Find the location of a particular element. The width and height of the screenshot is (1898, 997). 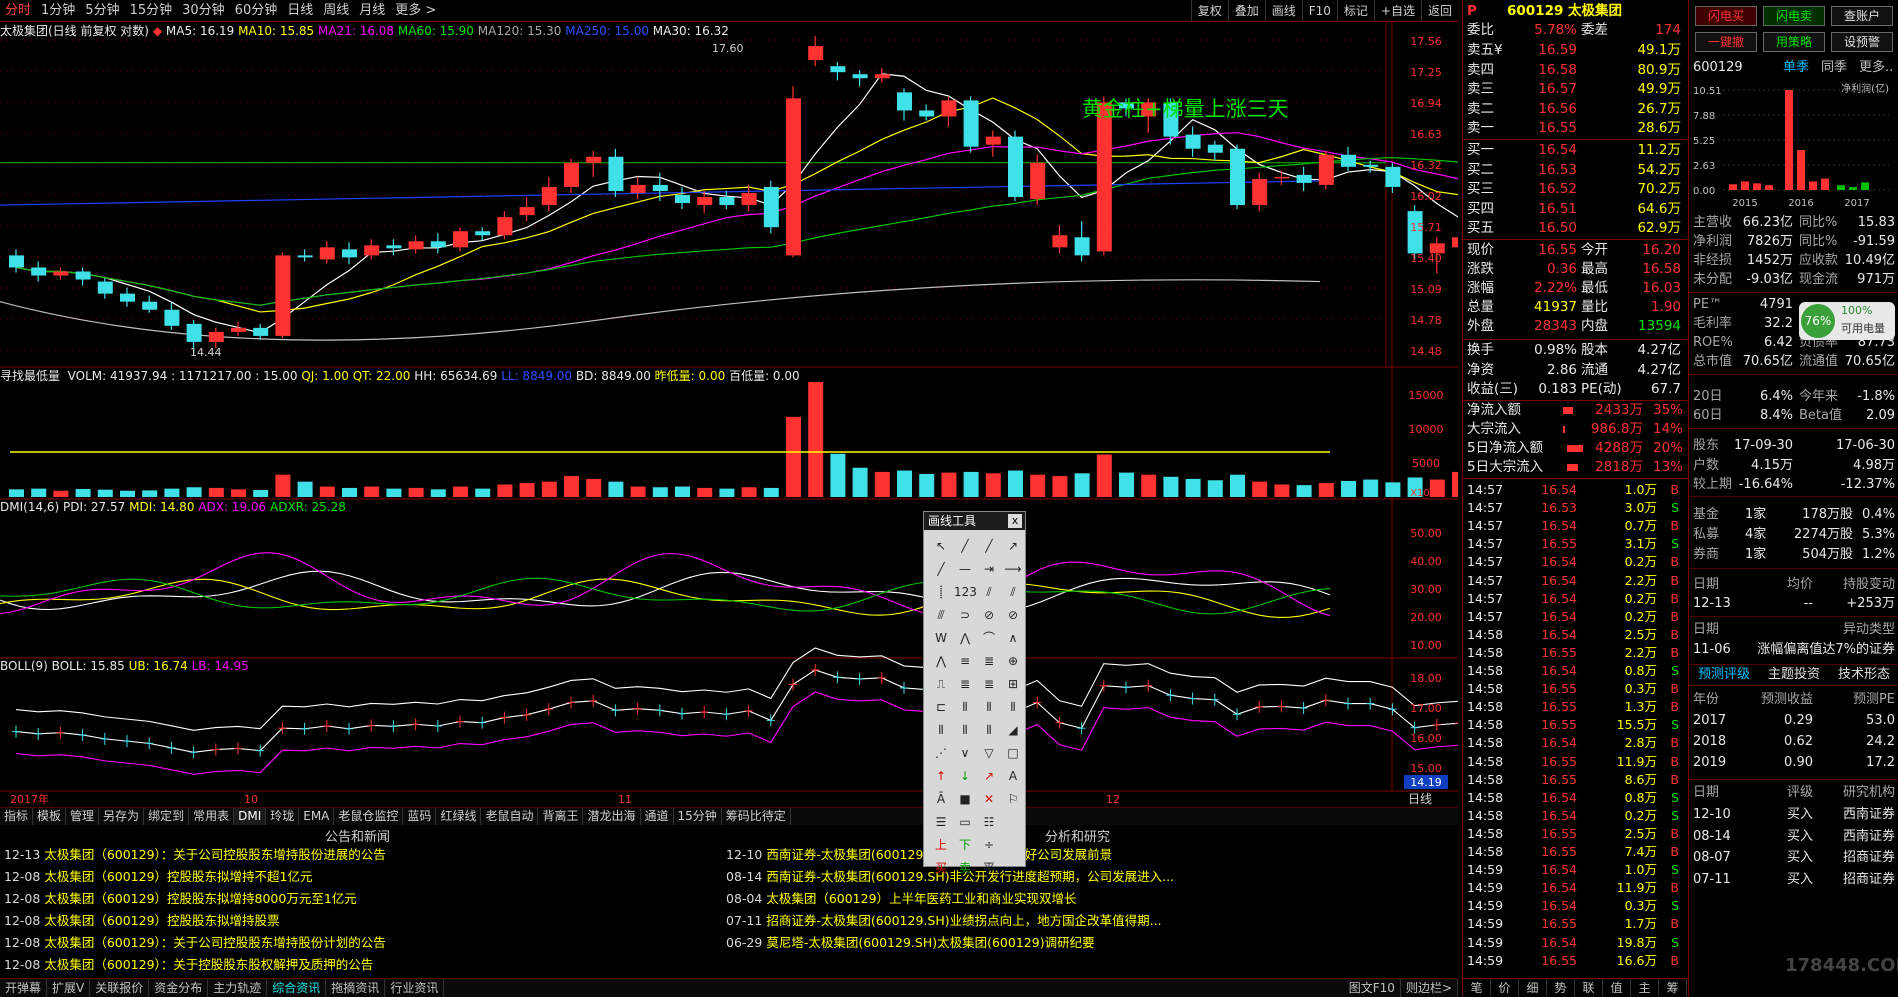

drawing-tool-icon: ◢ is located at coordinates (1013, 730).